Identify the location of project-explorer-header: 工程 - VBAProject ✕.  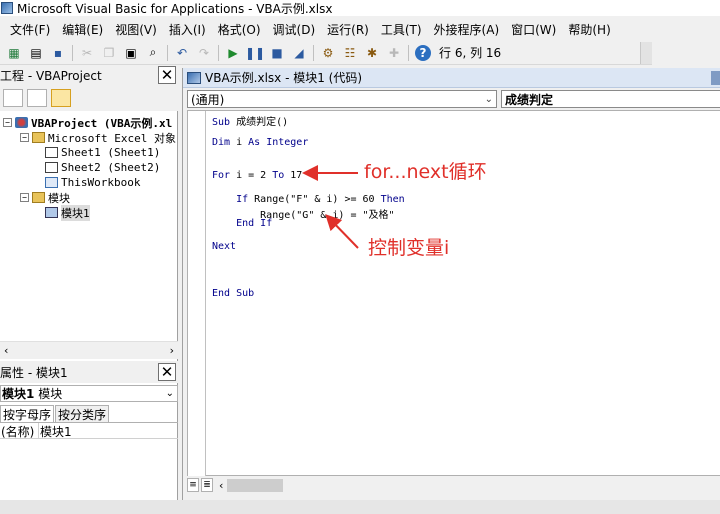
(89, 75).